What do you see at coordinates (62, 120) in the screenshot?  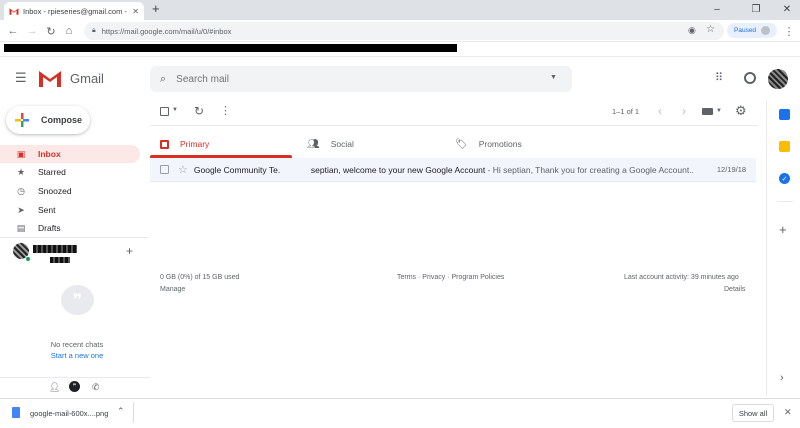 I see `compose-label: Compose` at bounding box center [62, 120].